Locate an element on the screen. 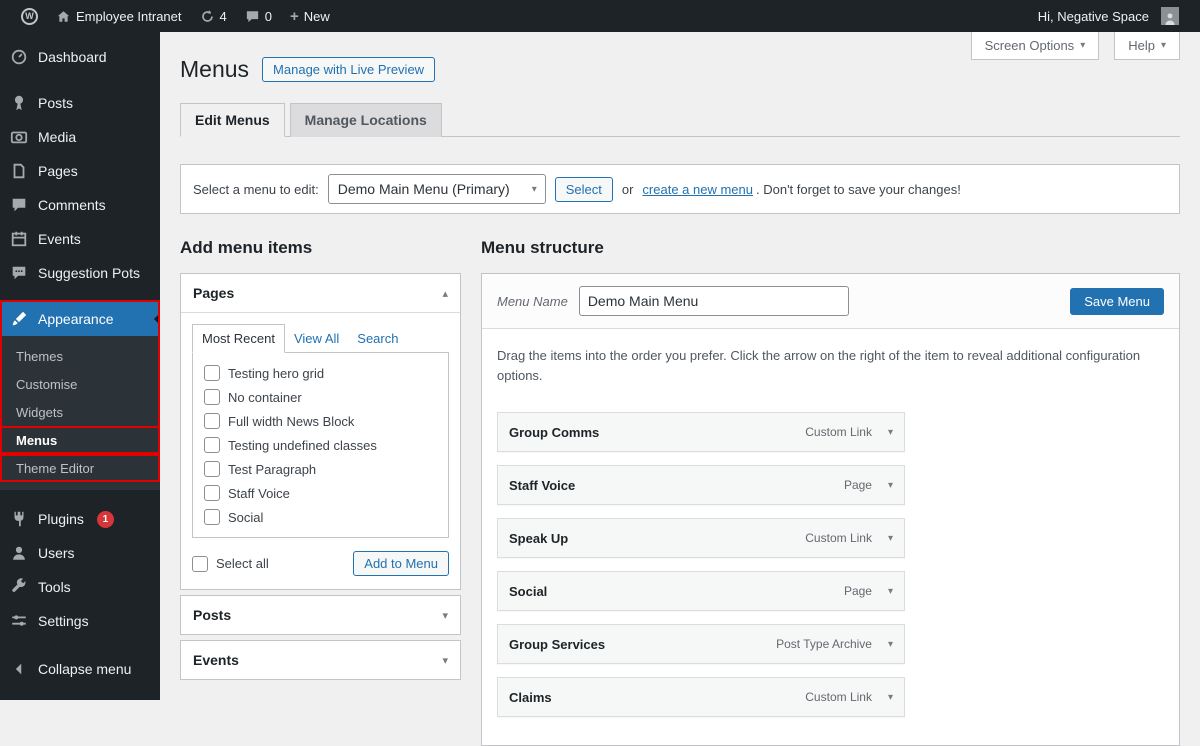 This screenshot has height=746, width=1200. page-checklist-item: Testing hero grid is located at coordinates (320, 373).